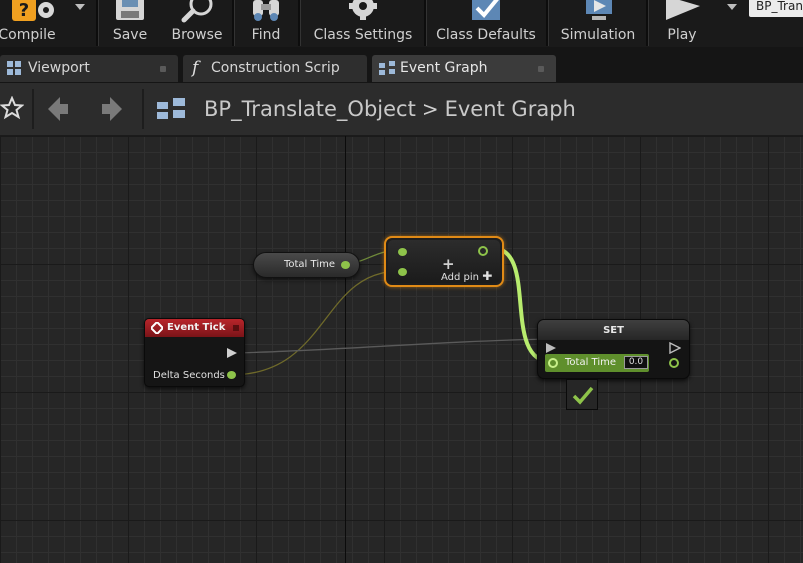 Image resolution: width=803 pixels, height=563 pixels. I want to click on checkmark-icon, so click(583, 395).